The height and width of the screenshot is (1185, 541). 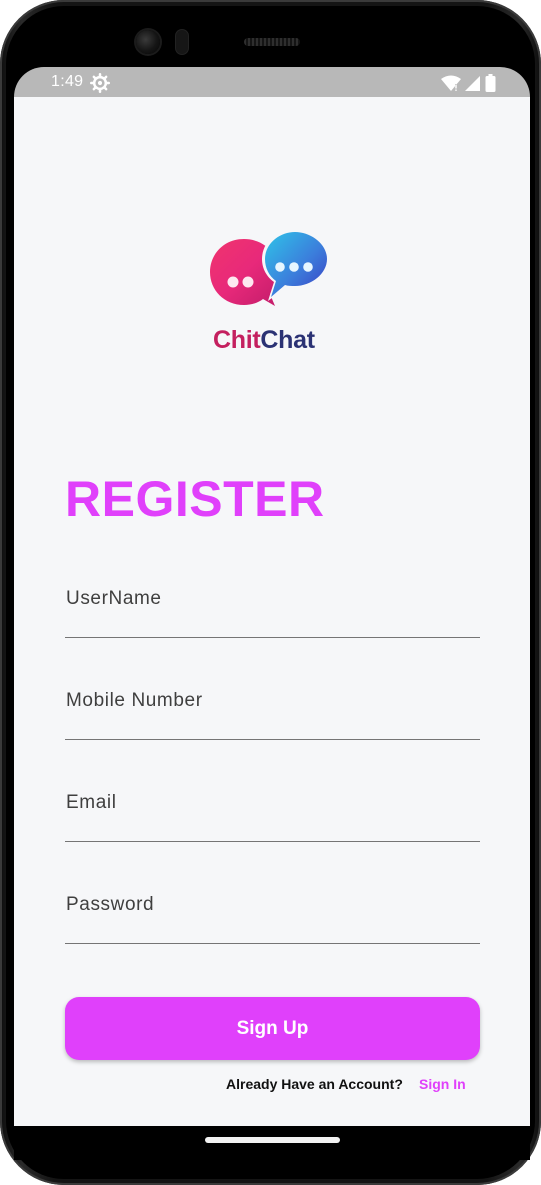 I want to click on settings-icon, so click(x=100, y=83).